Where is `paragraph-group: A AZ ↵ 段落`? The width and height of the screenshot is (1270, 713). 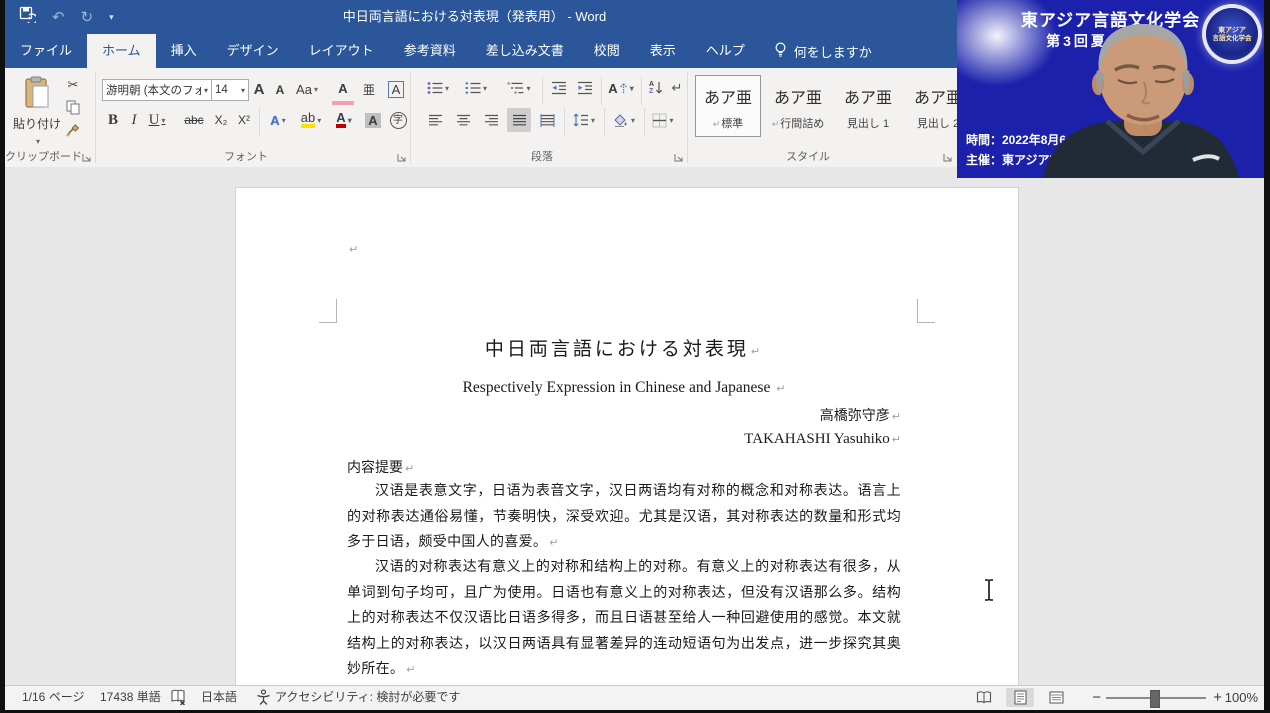
paragraph-group: A AZ ↵ 段落 is located at coordinates (549, 117).